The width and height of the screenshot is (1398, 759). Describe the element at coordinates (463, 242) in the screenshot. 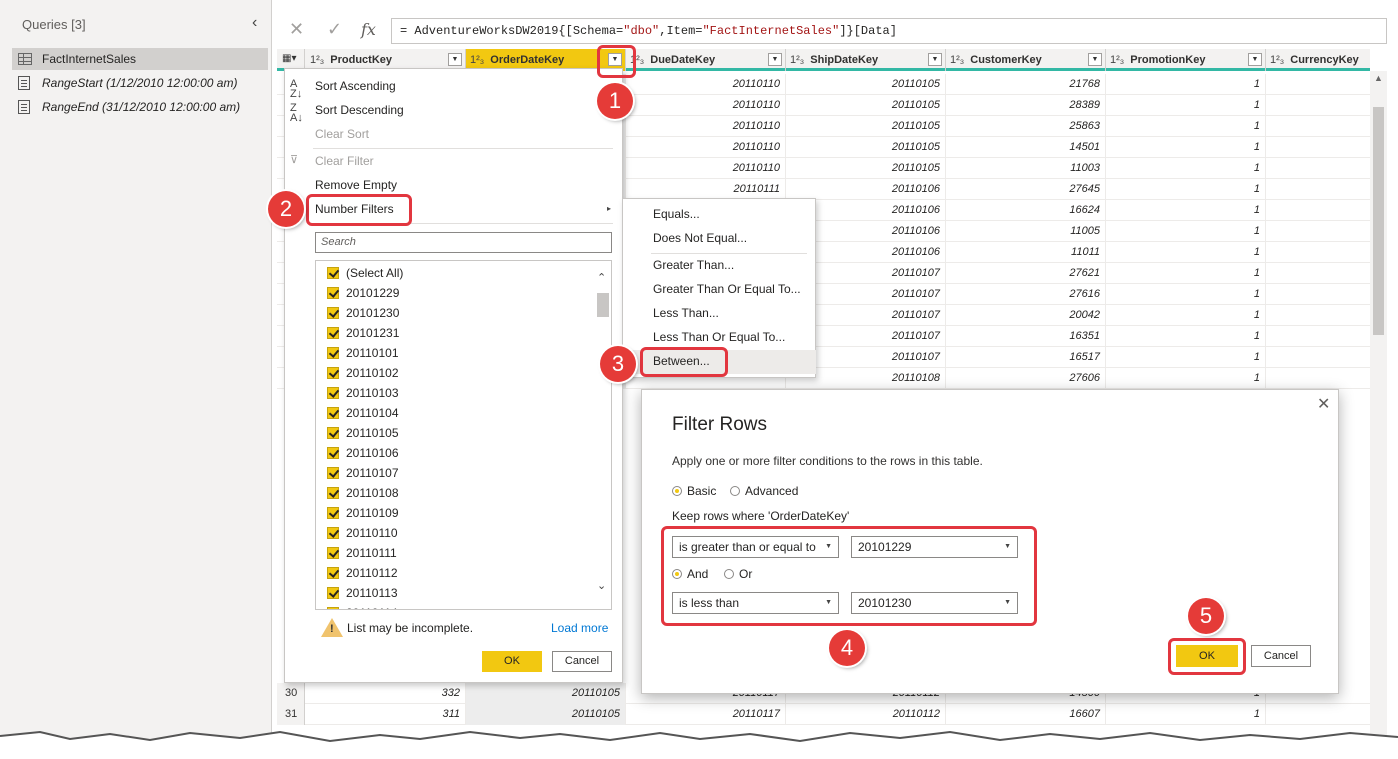

I see `search-input: Search` at that location.